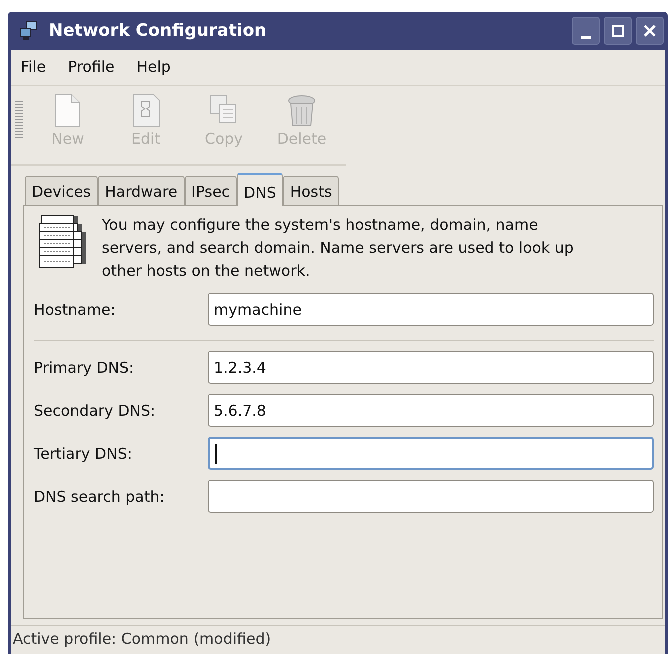 This screenshot has width=671, height=654. What do you see at coordinates (75, 309) in the screenshot?
I see `field-label: Hostname:` at bounding box center [75, 309].